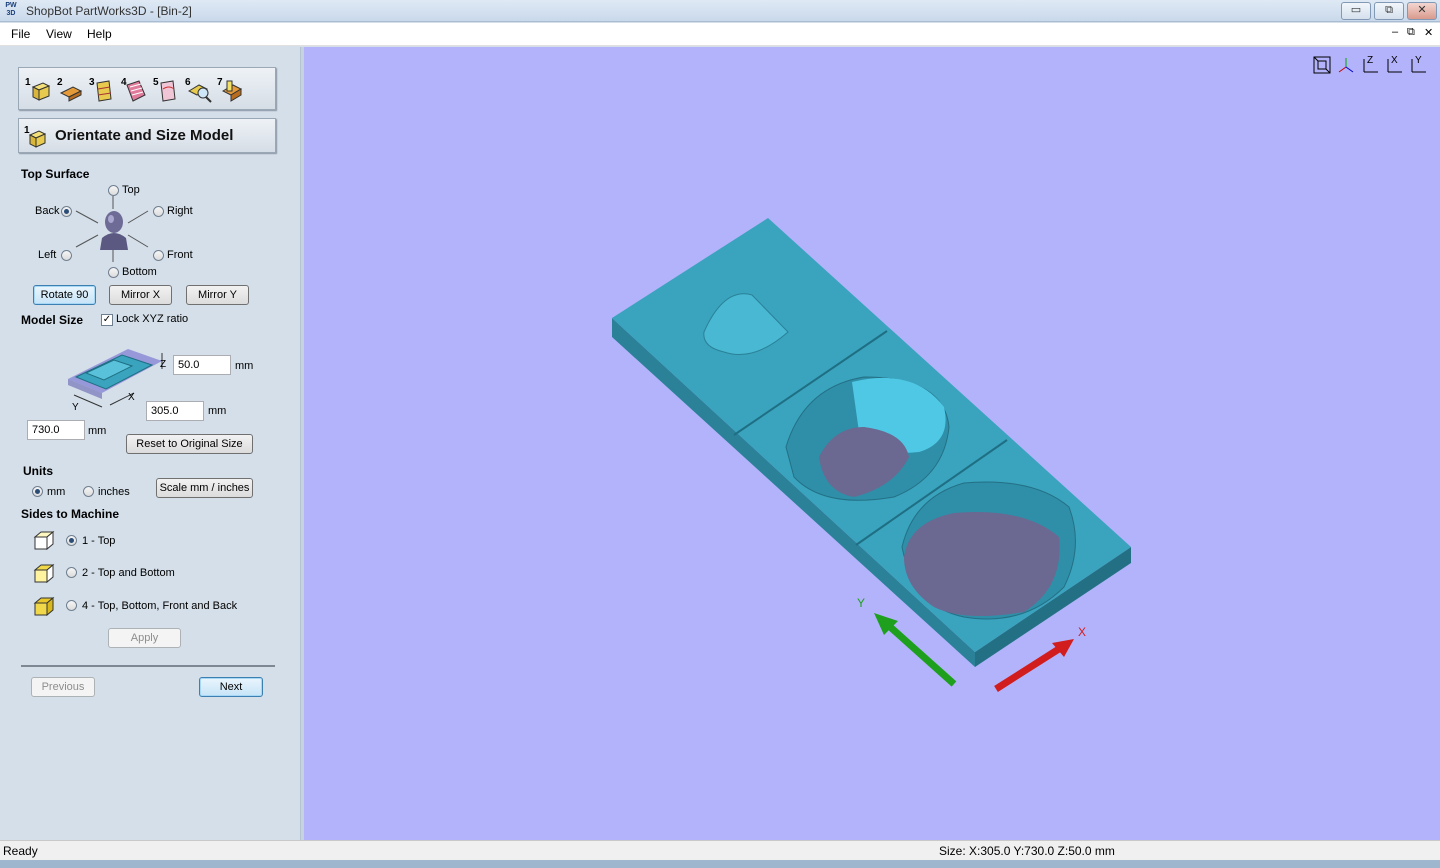 The image size is (1440, 868). I want to click on axis-x-label: X, so click(131, 397).